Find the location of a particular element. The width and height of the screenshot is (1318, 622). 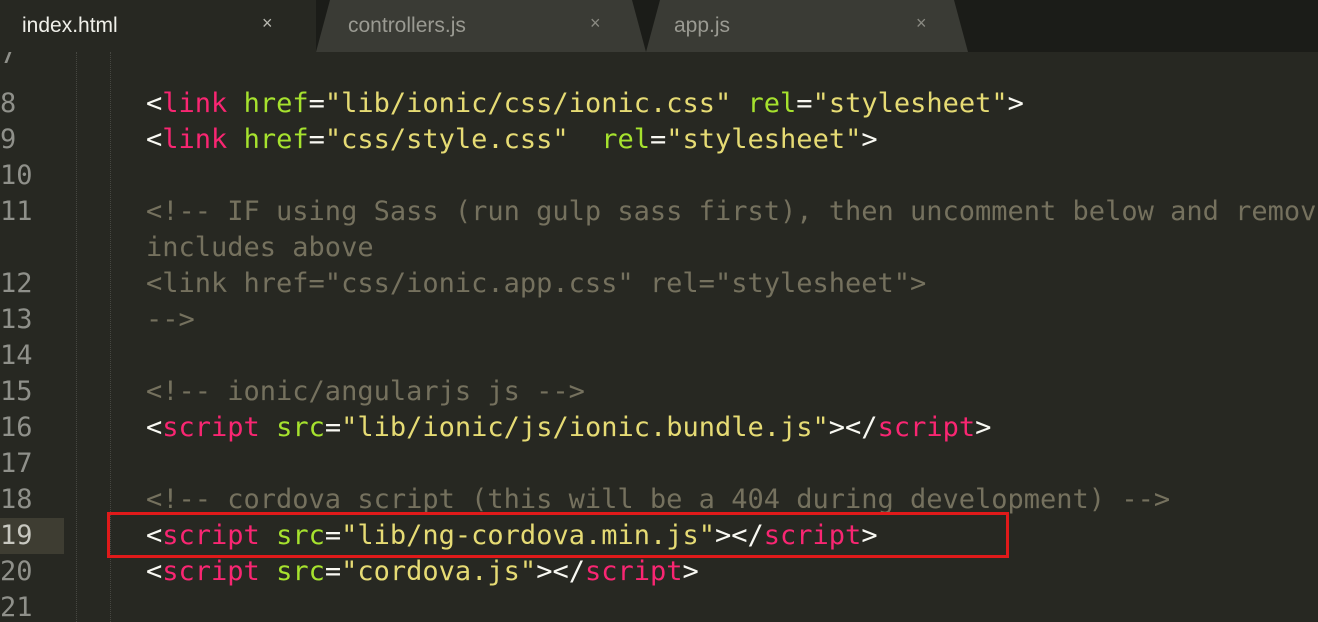

line-number: 14 is located at coordinates (16, 355).